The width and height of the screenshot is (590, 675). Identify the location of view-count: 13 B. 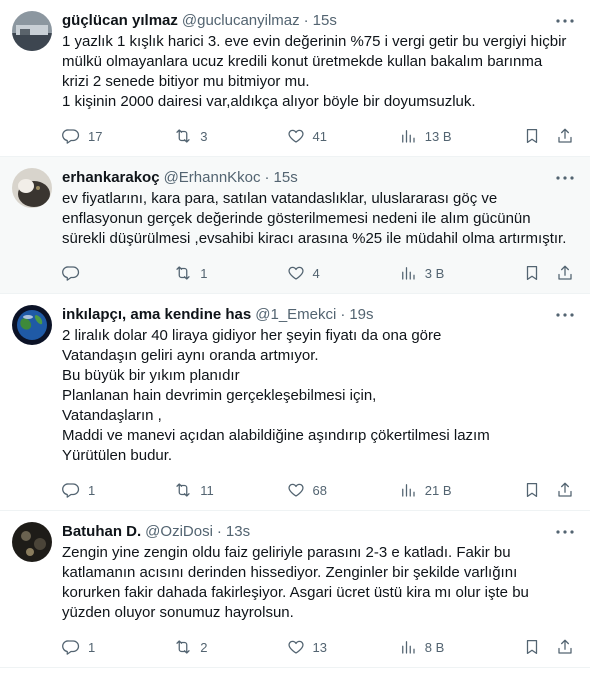
(438, 136).